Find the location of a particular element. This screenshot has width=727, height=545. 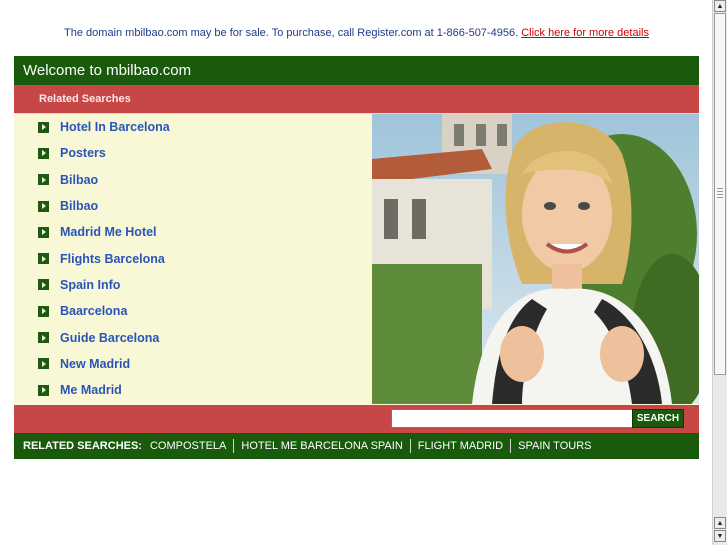

arrow-down-icon: ▼ is located at coordinates (720, 536).